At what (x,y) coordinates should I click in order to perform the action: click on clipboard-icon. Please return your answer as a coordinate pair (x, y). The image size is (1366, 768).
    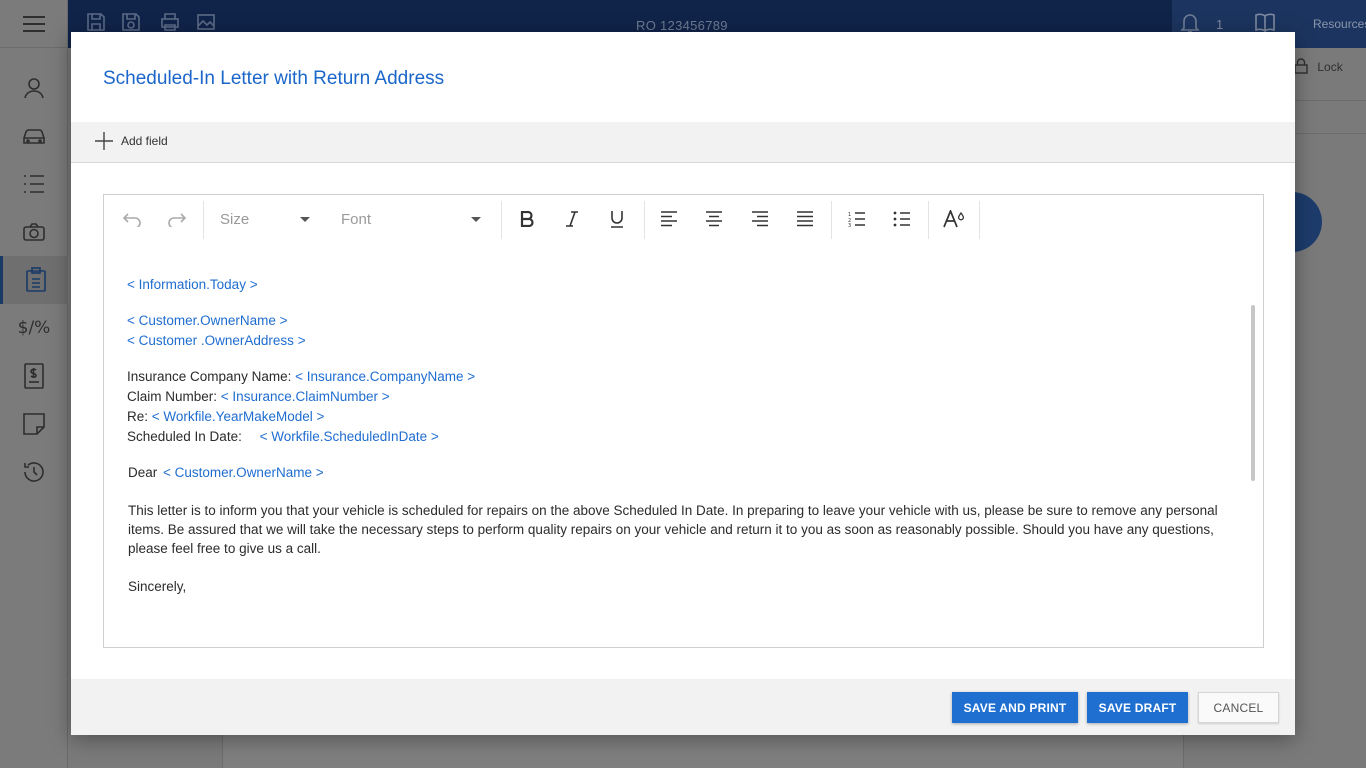
    Looking at the image, I should click on (35, 279).